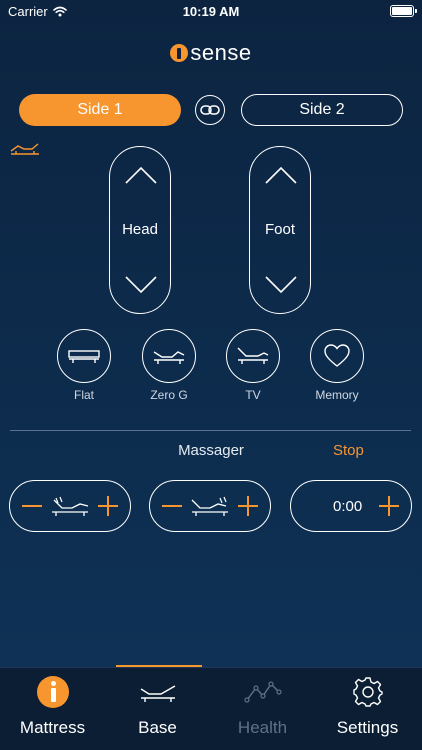 The height and width of the screenshot is (750, 422). What do you see at coordinates (141, 175) in the screenshot?
I see `head-up-button` at bounding box center [141, 175].